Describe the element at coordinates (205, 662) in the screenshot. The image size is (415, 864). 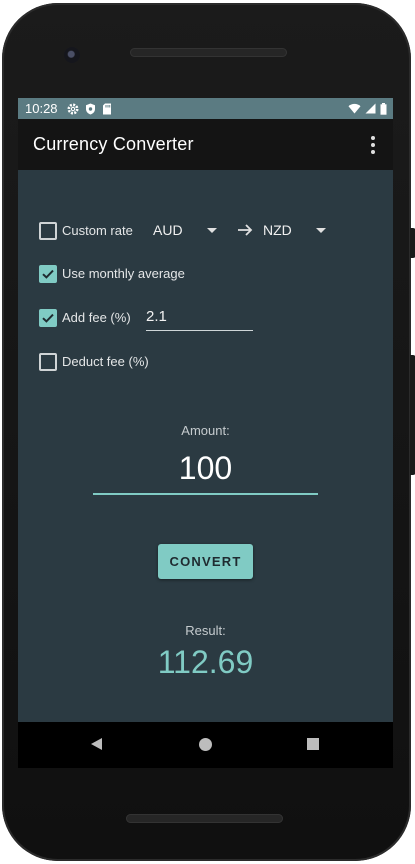
I see `result-value: 112.69` at that location.